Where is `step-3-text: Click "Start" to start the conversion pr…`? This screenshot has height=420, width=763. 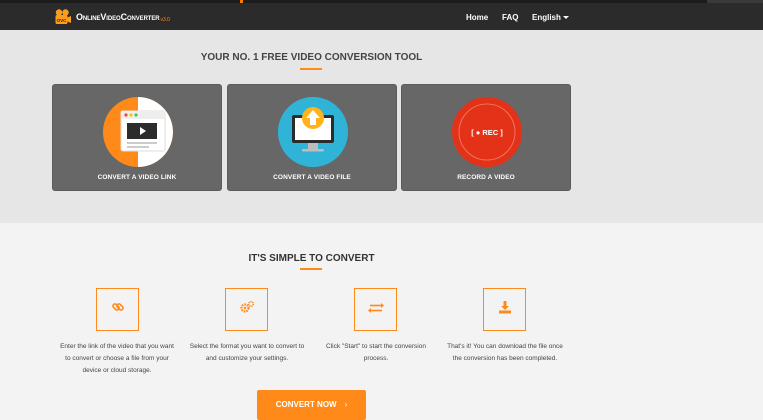 step-3-text: Click "Start" to start the conversion pr… is located at coordinates (376, 352).